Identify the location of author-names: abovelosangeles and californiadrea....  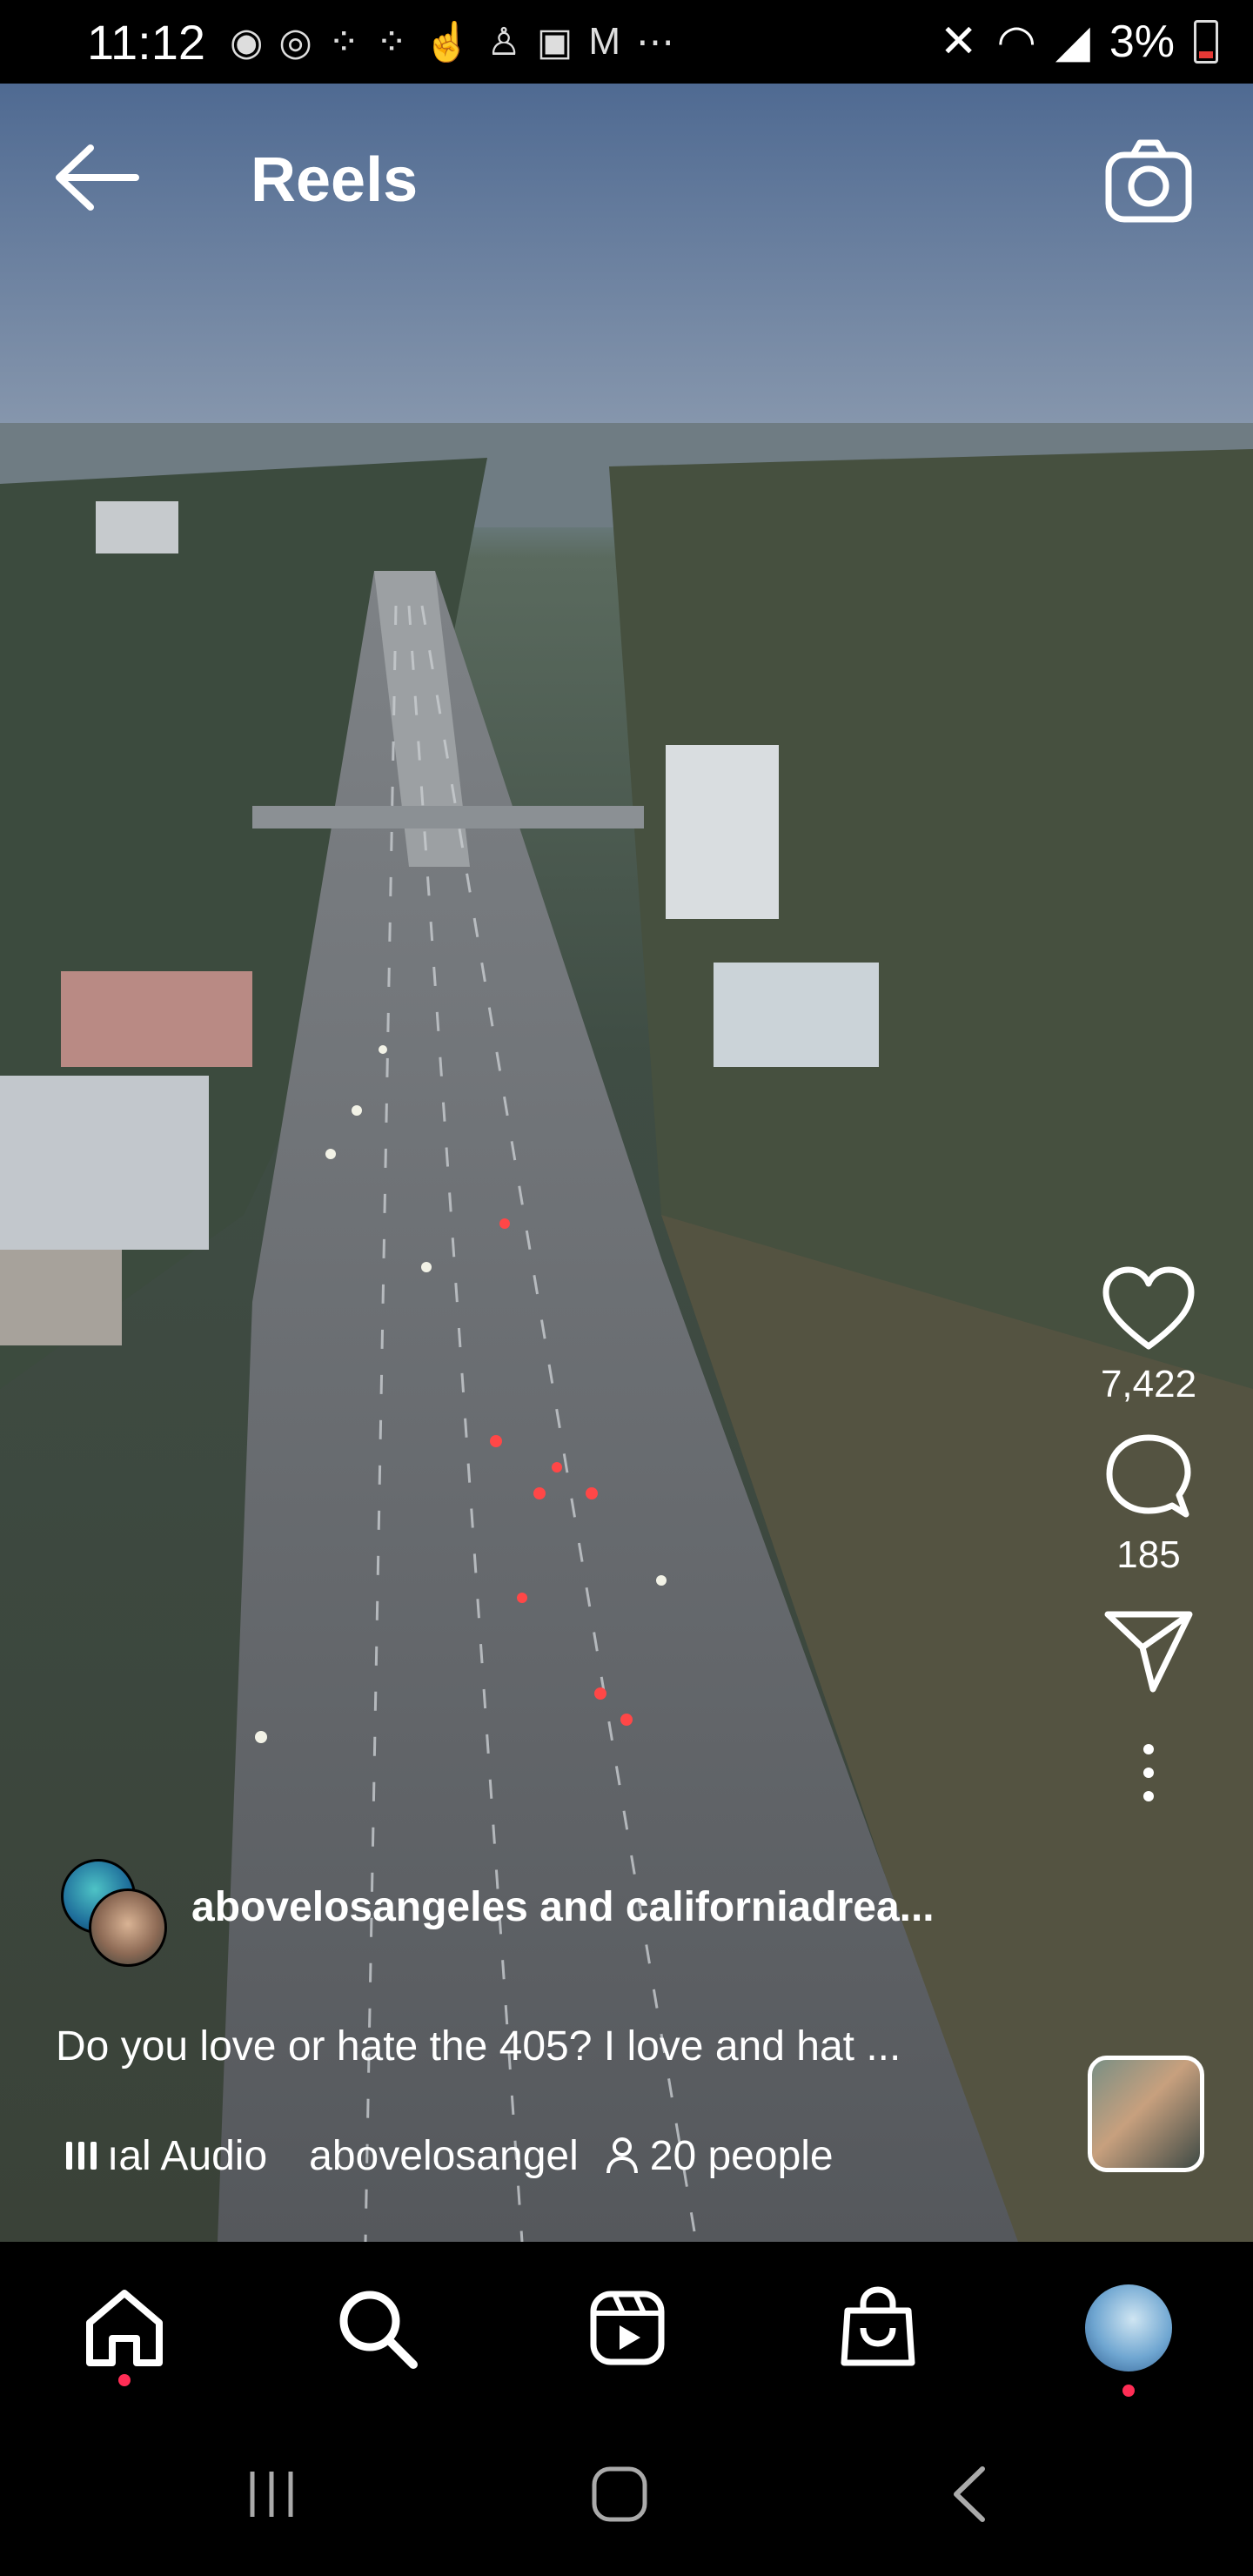
(563, 1907).